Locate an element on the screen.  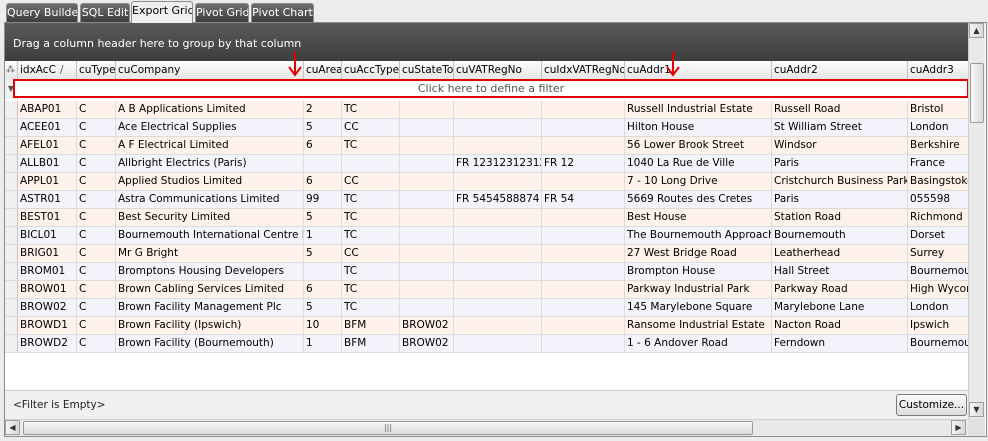
cell-cuarea: 99 is located at coordinates (323, 199).